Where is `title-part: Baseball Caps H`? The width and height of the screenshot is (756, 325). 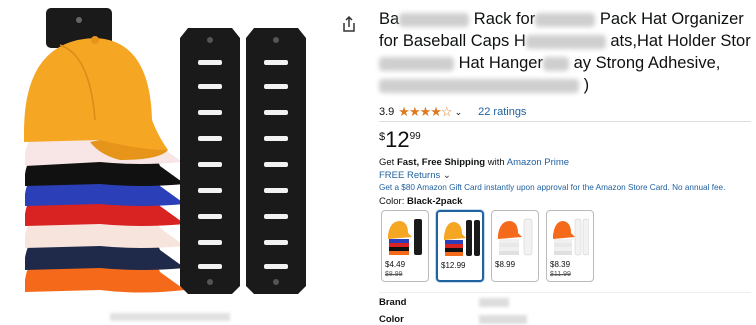 title-part: Baseball Caps H is located at coordinates (464, 41).